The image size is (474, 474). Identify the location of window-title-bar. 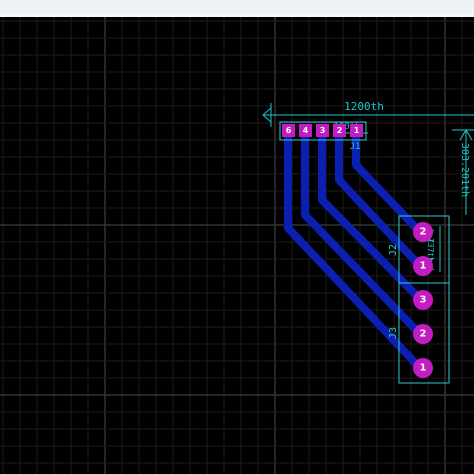
(237, 7).